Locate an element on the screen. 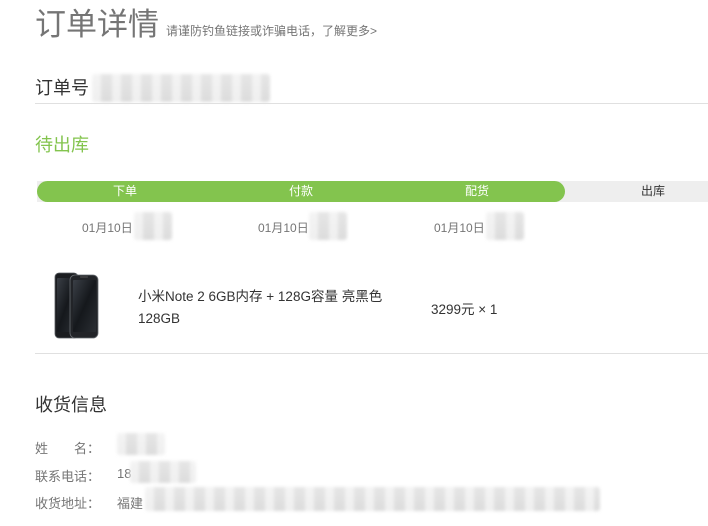 Image resolution: width=708 pixels, height=526 pixels. order-number-redacted is located at coordinates (181, 88).